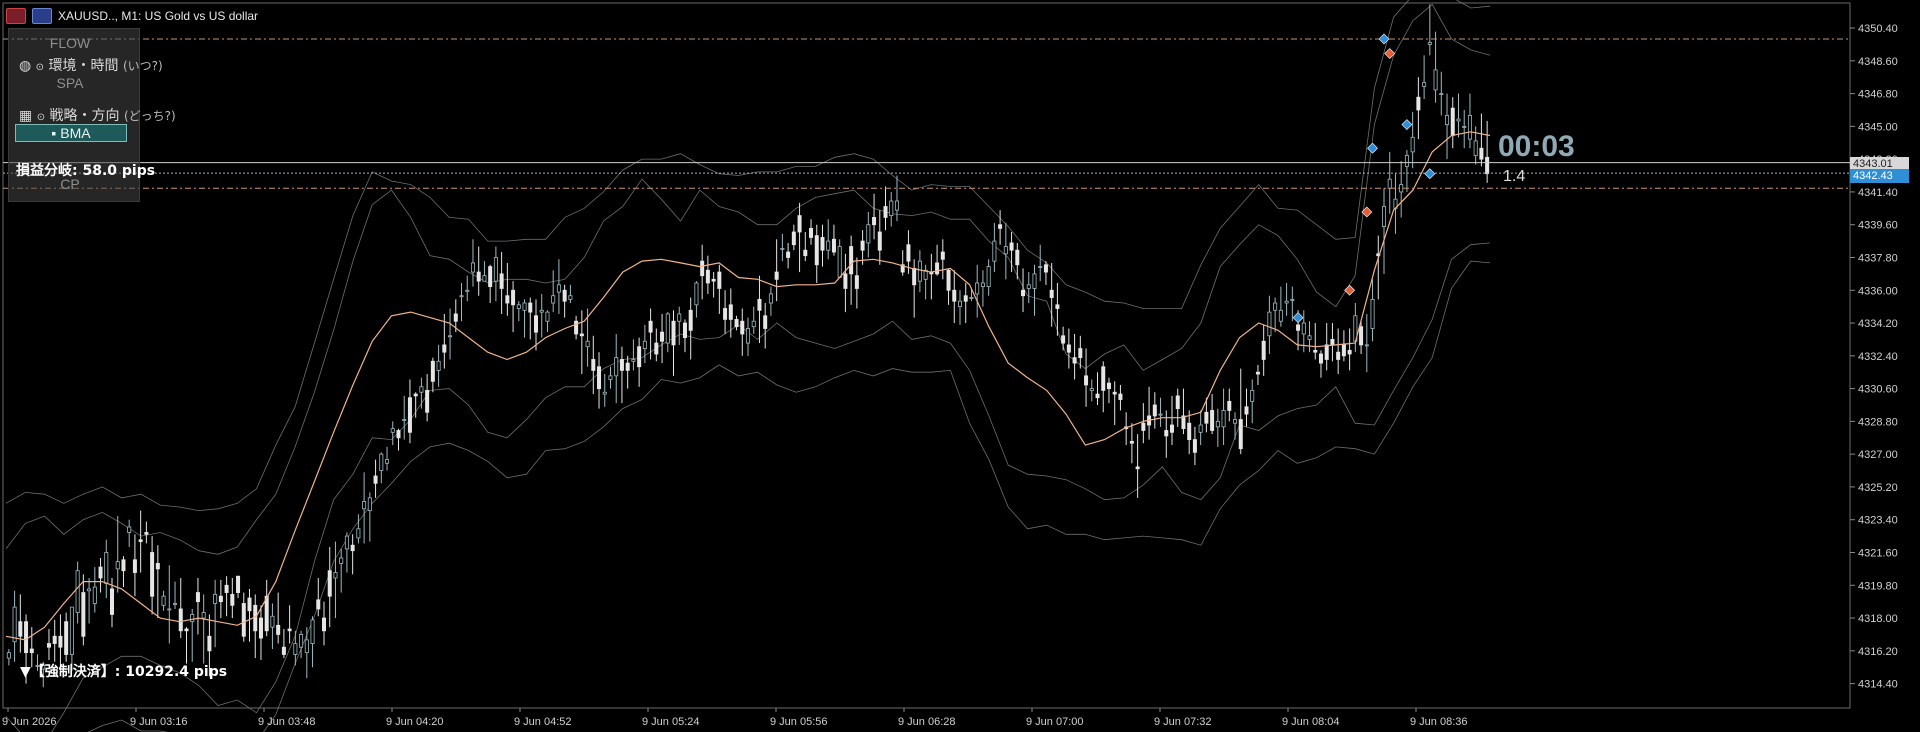 The width and height of the screenshot is (1920, 732). Describe the element at coordinates (1878, 226) in the screenshot. I see `y-tick-label: 4339.60` at that location.